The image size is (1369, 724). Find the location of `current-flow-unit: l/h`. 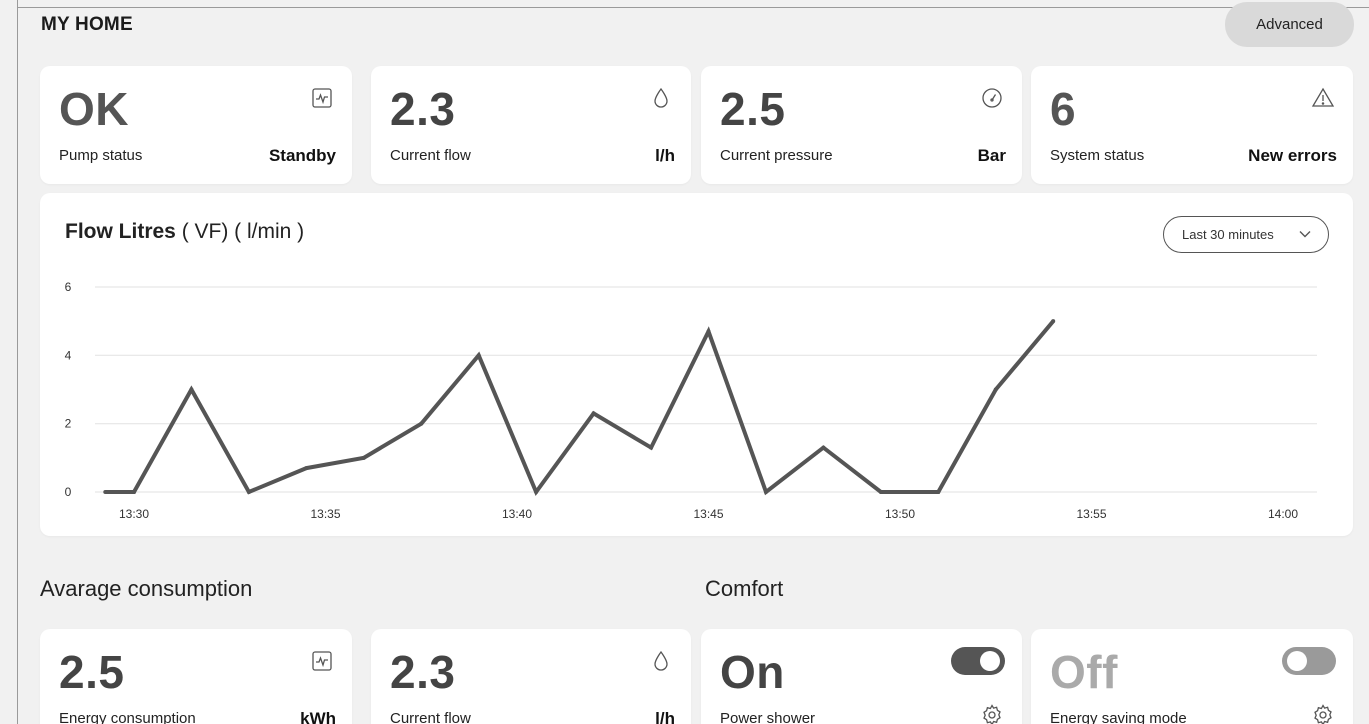

current-flow-unit: l/h is located at coordinates (665, 155).